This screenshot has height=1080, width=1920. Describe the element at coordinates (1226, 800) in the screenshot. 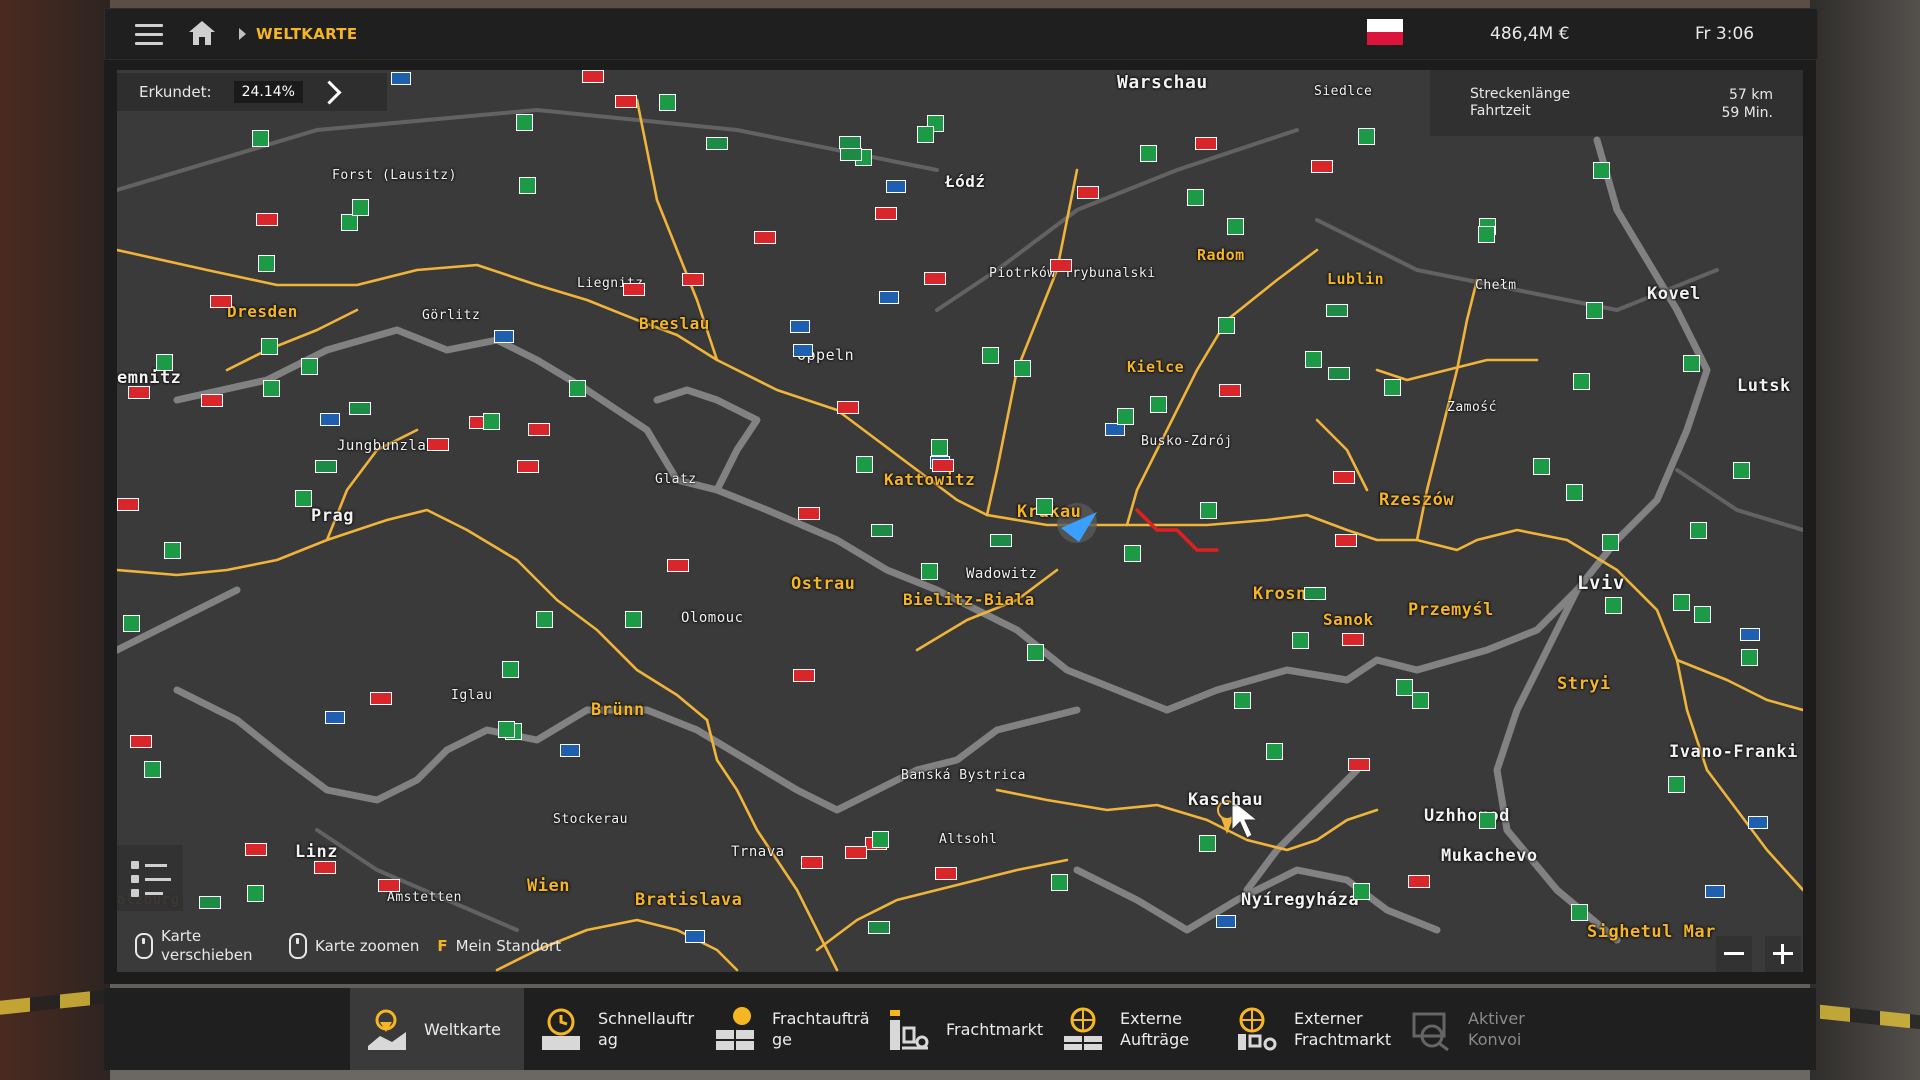

I see `city-label: Kaschau` at that location.